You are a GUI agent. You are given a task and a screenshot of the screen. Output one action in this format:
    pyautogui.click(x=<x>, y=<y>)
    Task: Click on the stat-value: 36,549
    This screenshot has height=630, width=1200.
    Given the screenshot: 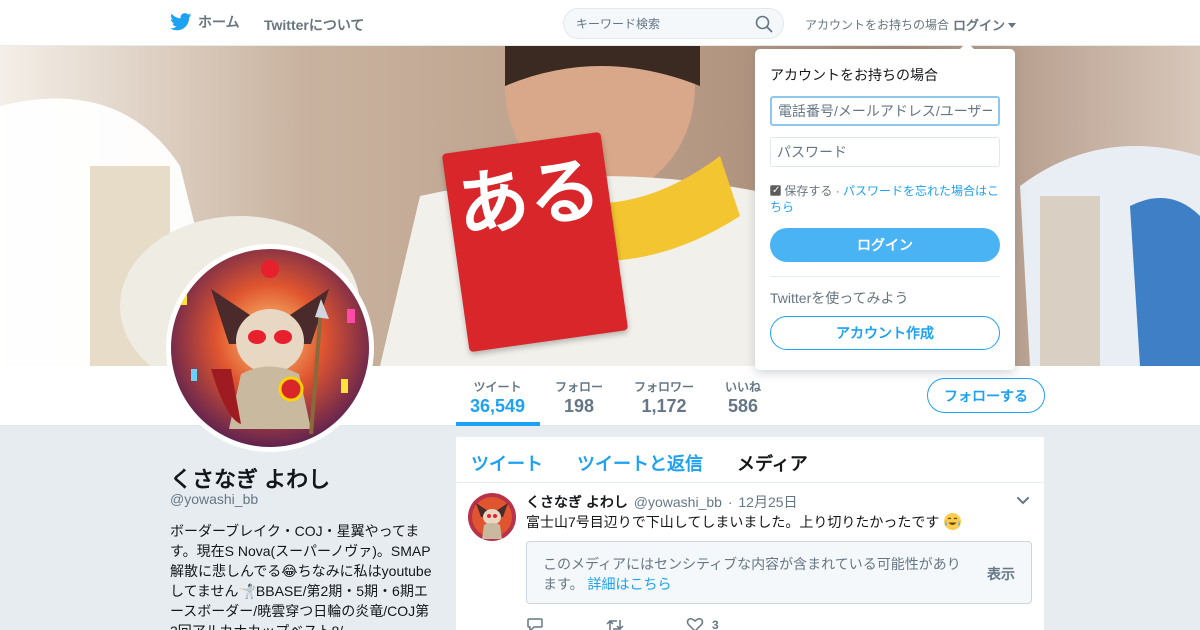 What is the action you would take?
    pyautogui.click(x=498, y=406)
    